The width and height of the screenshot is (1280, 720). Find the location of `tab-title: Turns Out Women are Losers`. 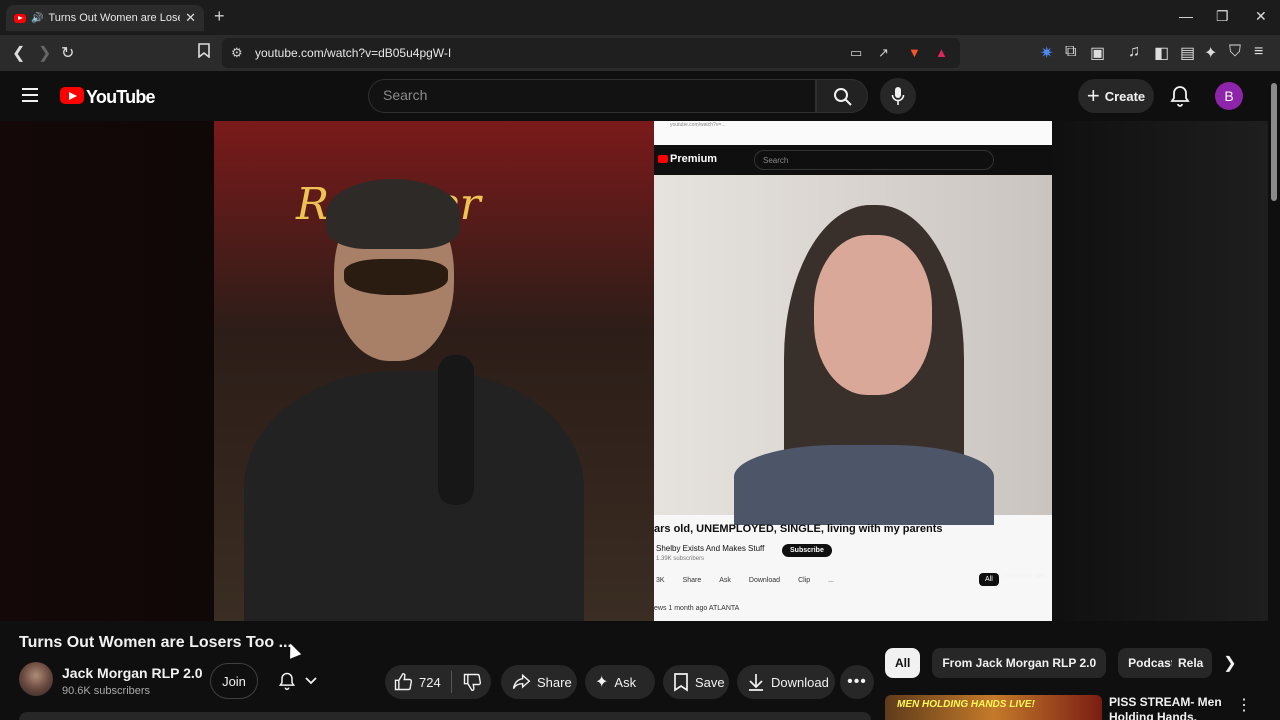

tab-title: Turns Out Women are Losers is located at coordinates (114, 18).